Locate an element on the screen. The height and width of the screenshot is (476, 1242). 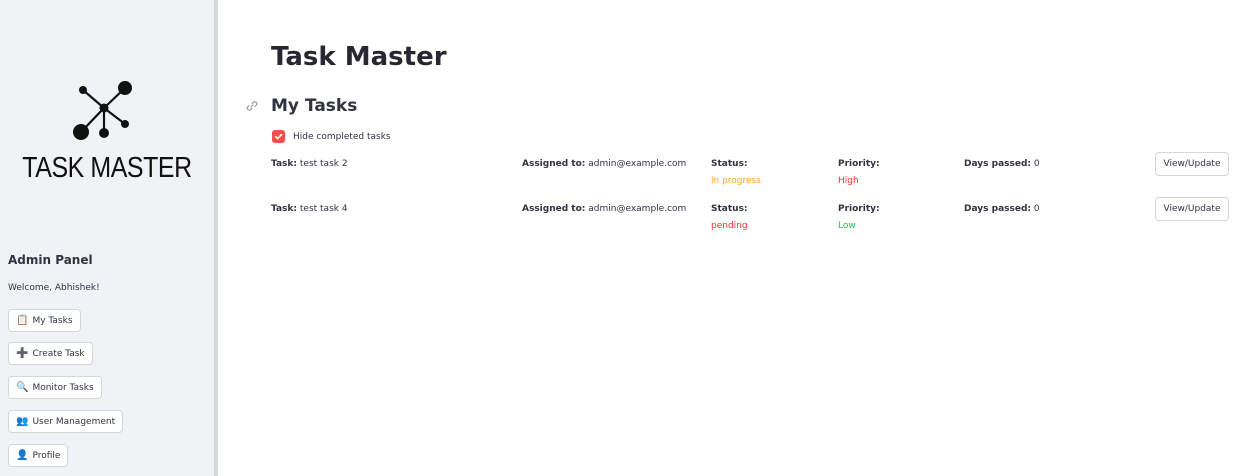
task-cell: Task: test task 4 is located at coordinates (309, 209).